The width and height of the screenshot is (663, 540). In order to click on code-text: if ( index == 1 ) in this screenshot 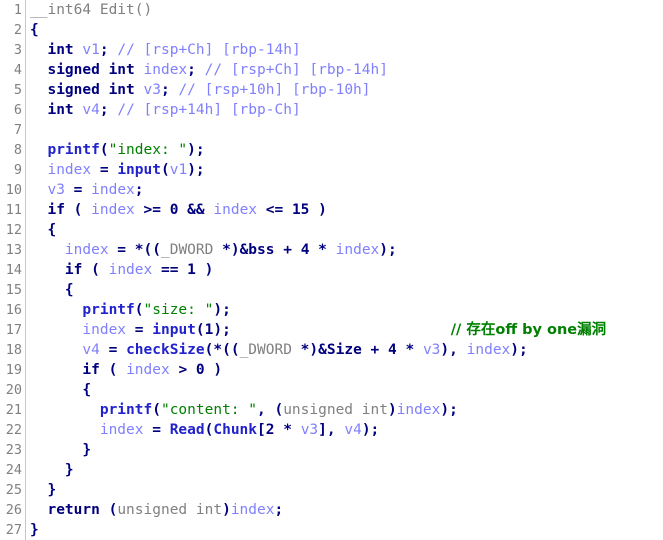, I will do `click(344, 270)`.